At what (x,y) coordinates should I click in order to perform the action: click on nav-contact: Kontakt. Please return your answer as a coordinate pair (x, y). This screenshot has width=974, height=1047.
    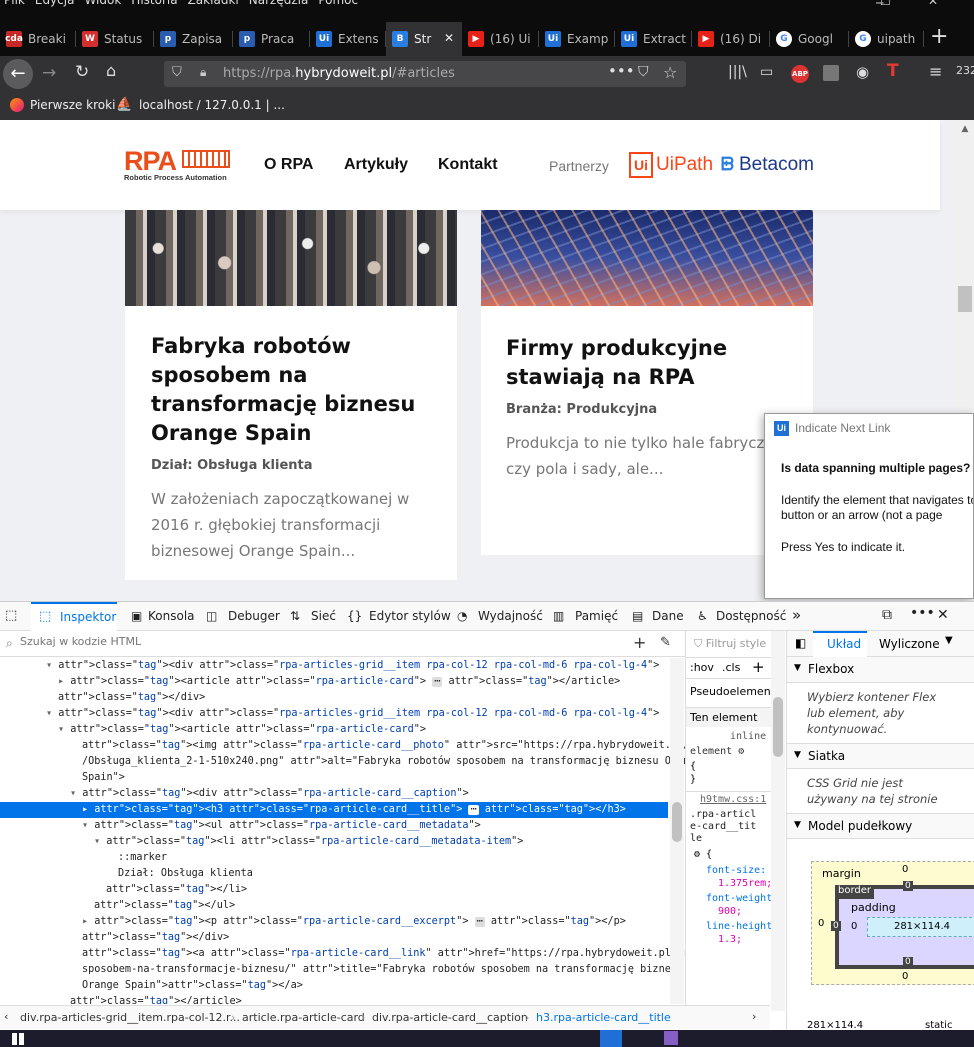
    Looking at the image, I should click on (468, 165).